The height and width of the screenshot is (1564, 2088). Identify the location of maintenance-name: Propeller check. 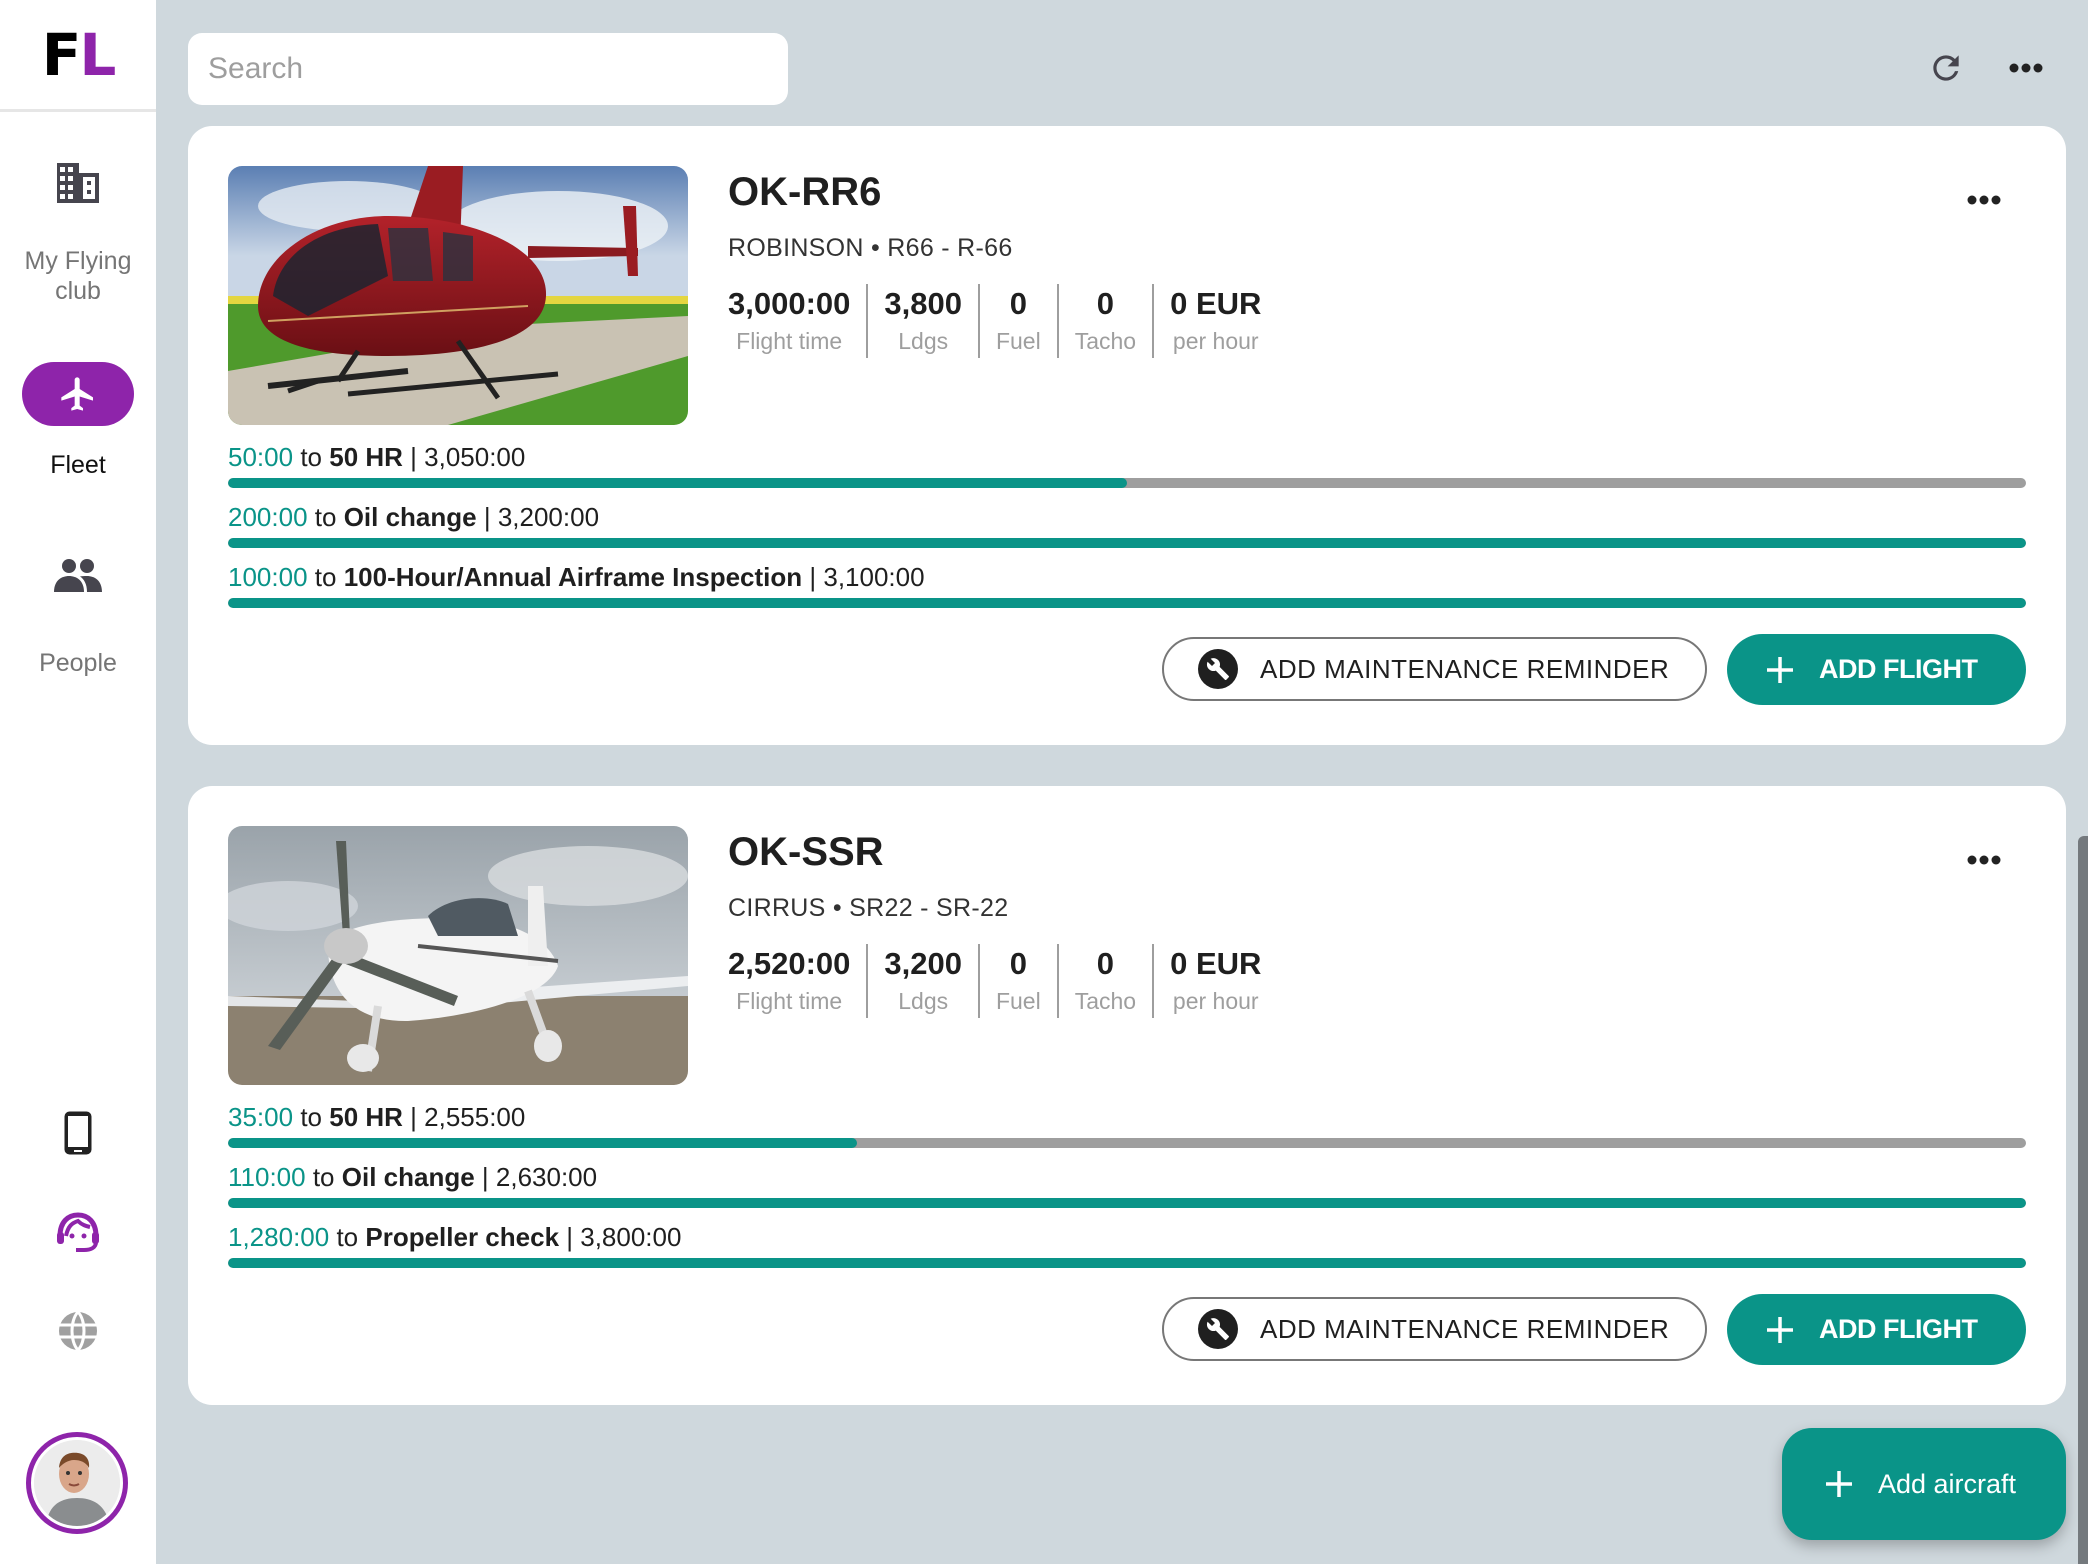
(462, 1237).